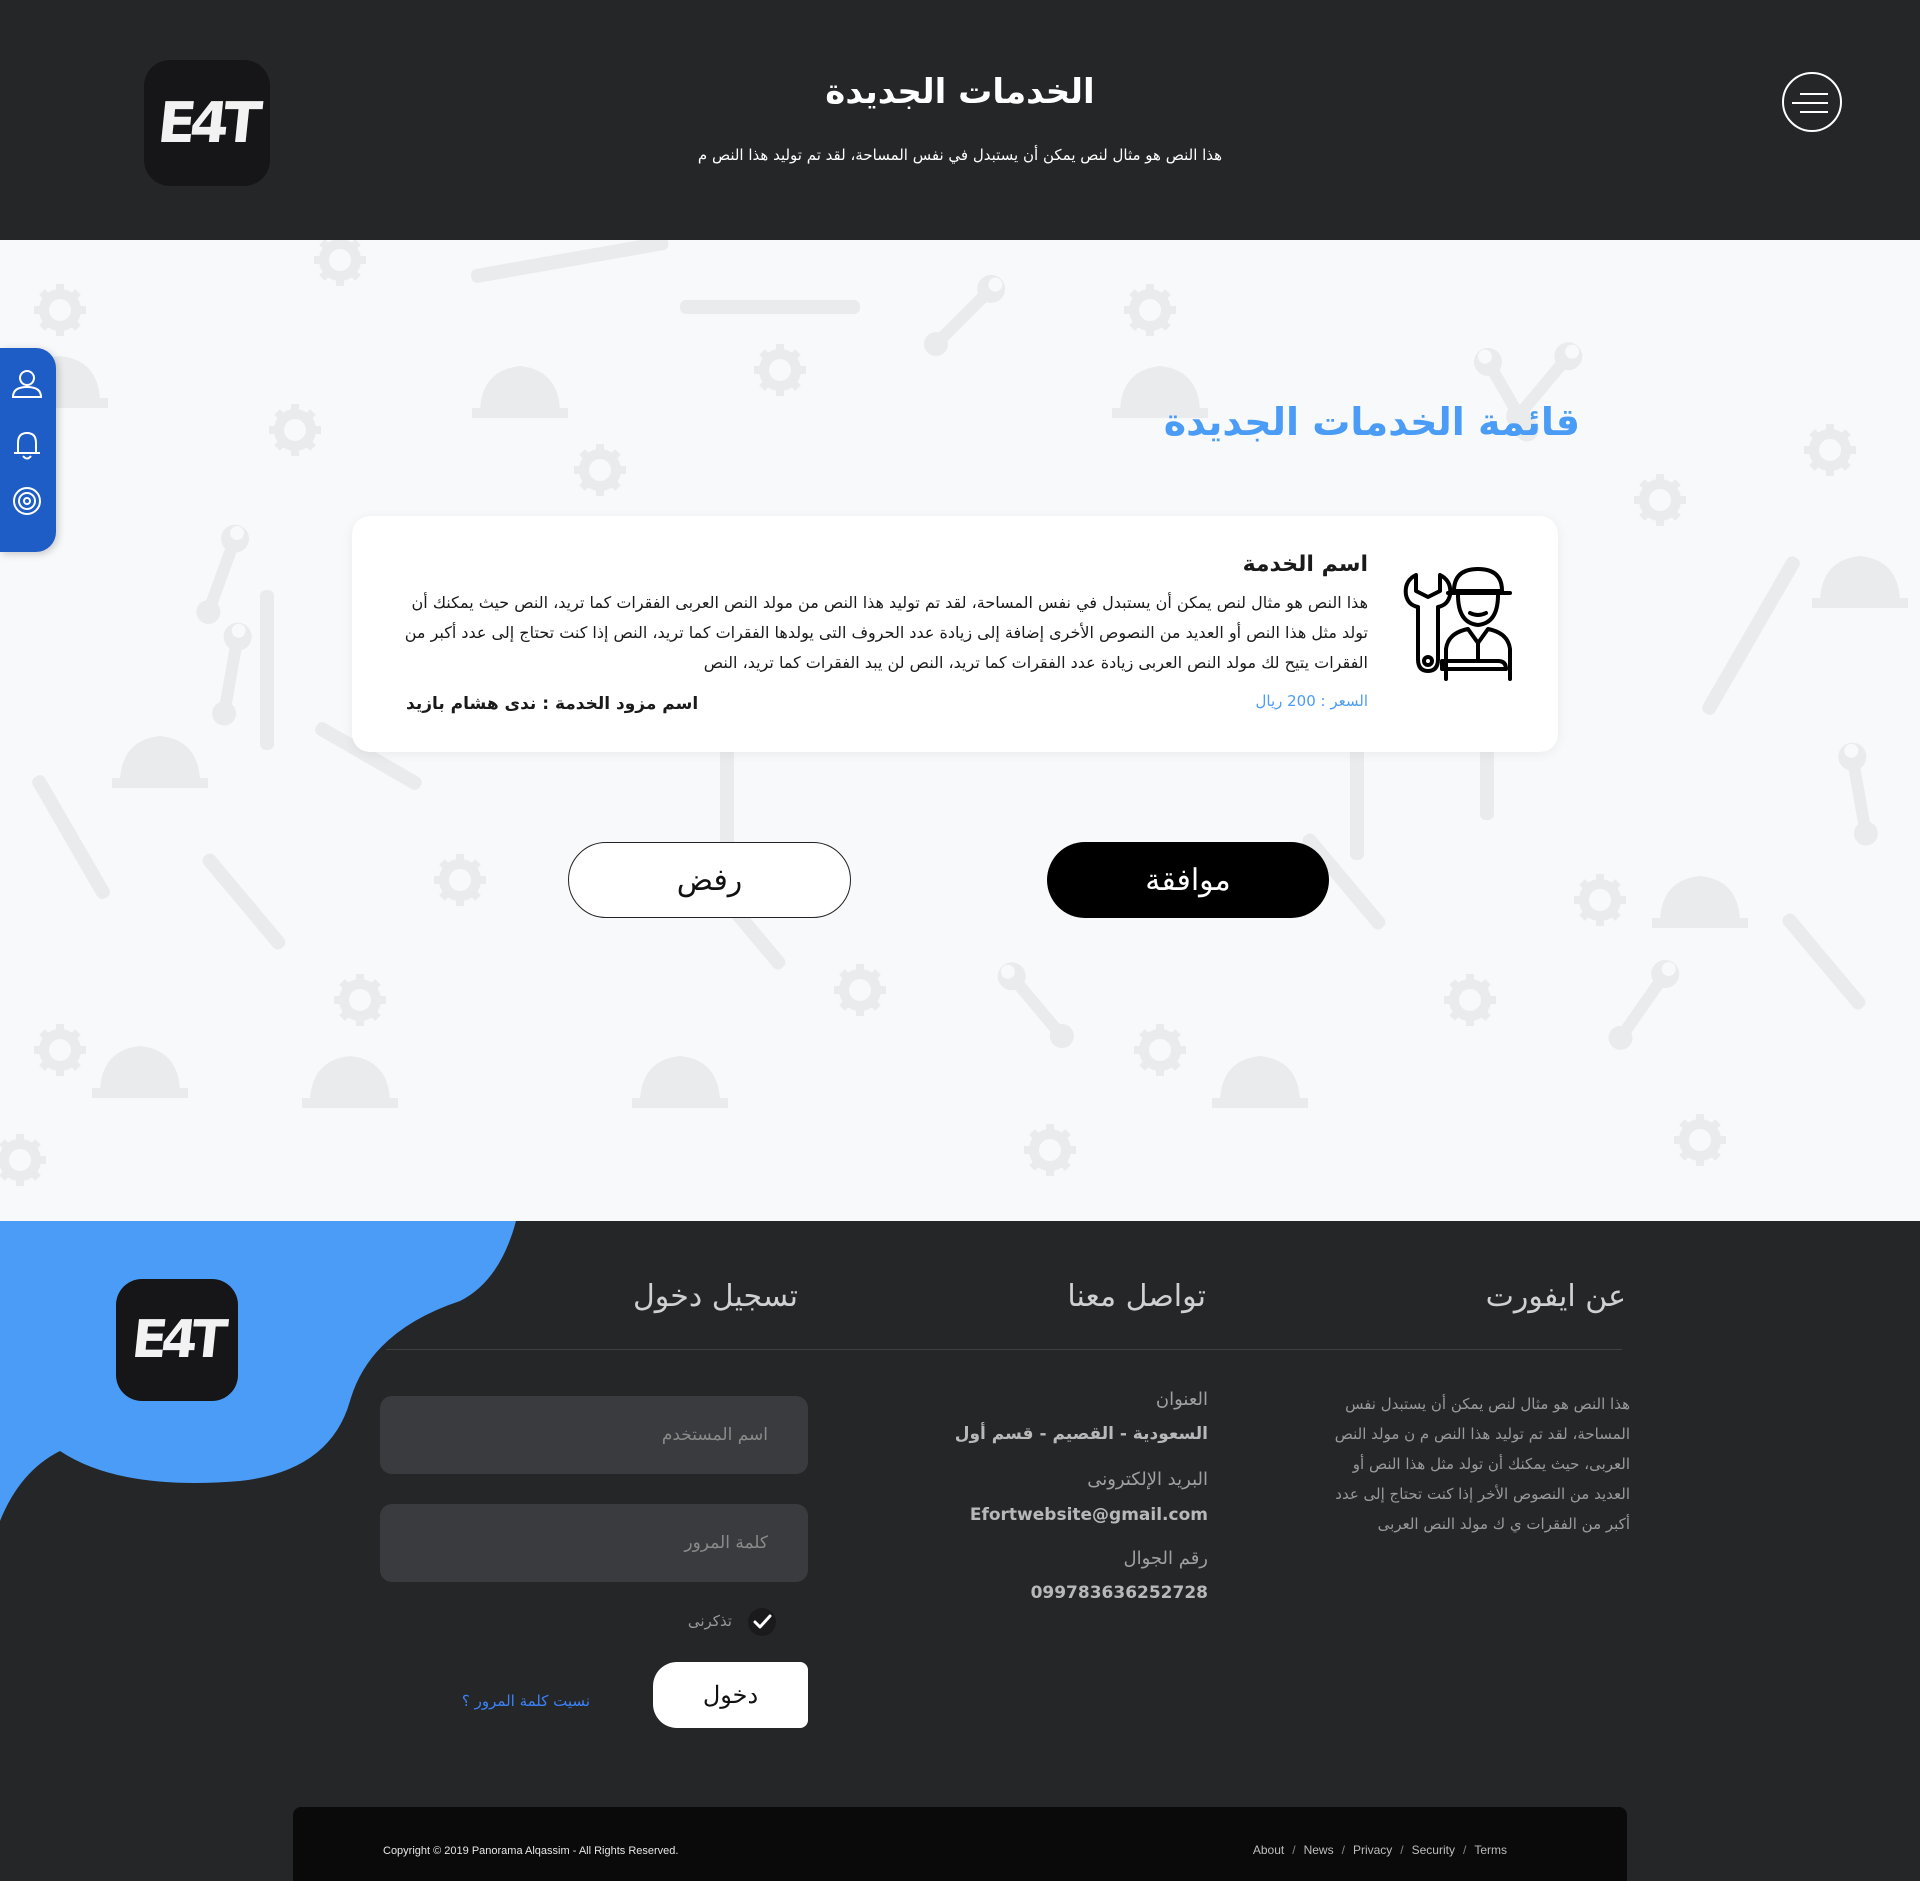 The height and width of the screenshot is (1881, 1920). Describe the element at coordinates (960, 92) in the screenshot. I see `page-title: الخدمات الجديدة` at that location.